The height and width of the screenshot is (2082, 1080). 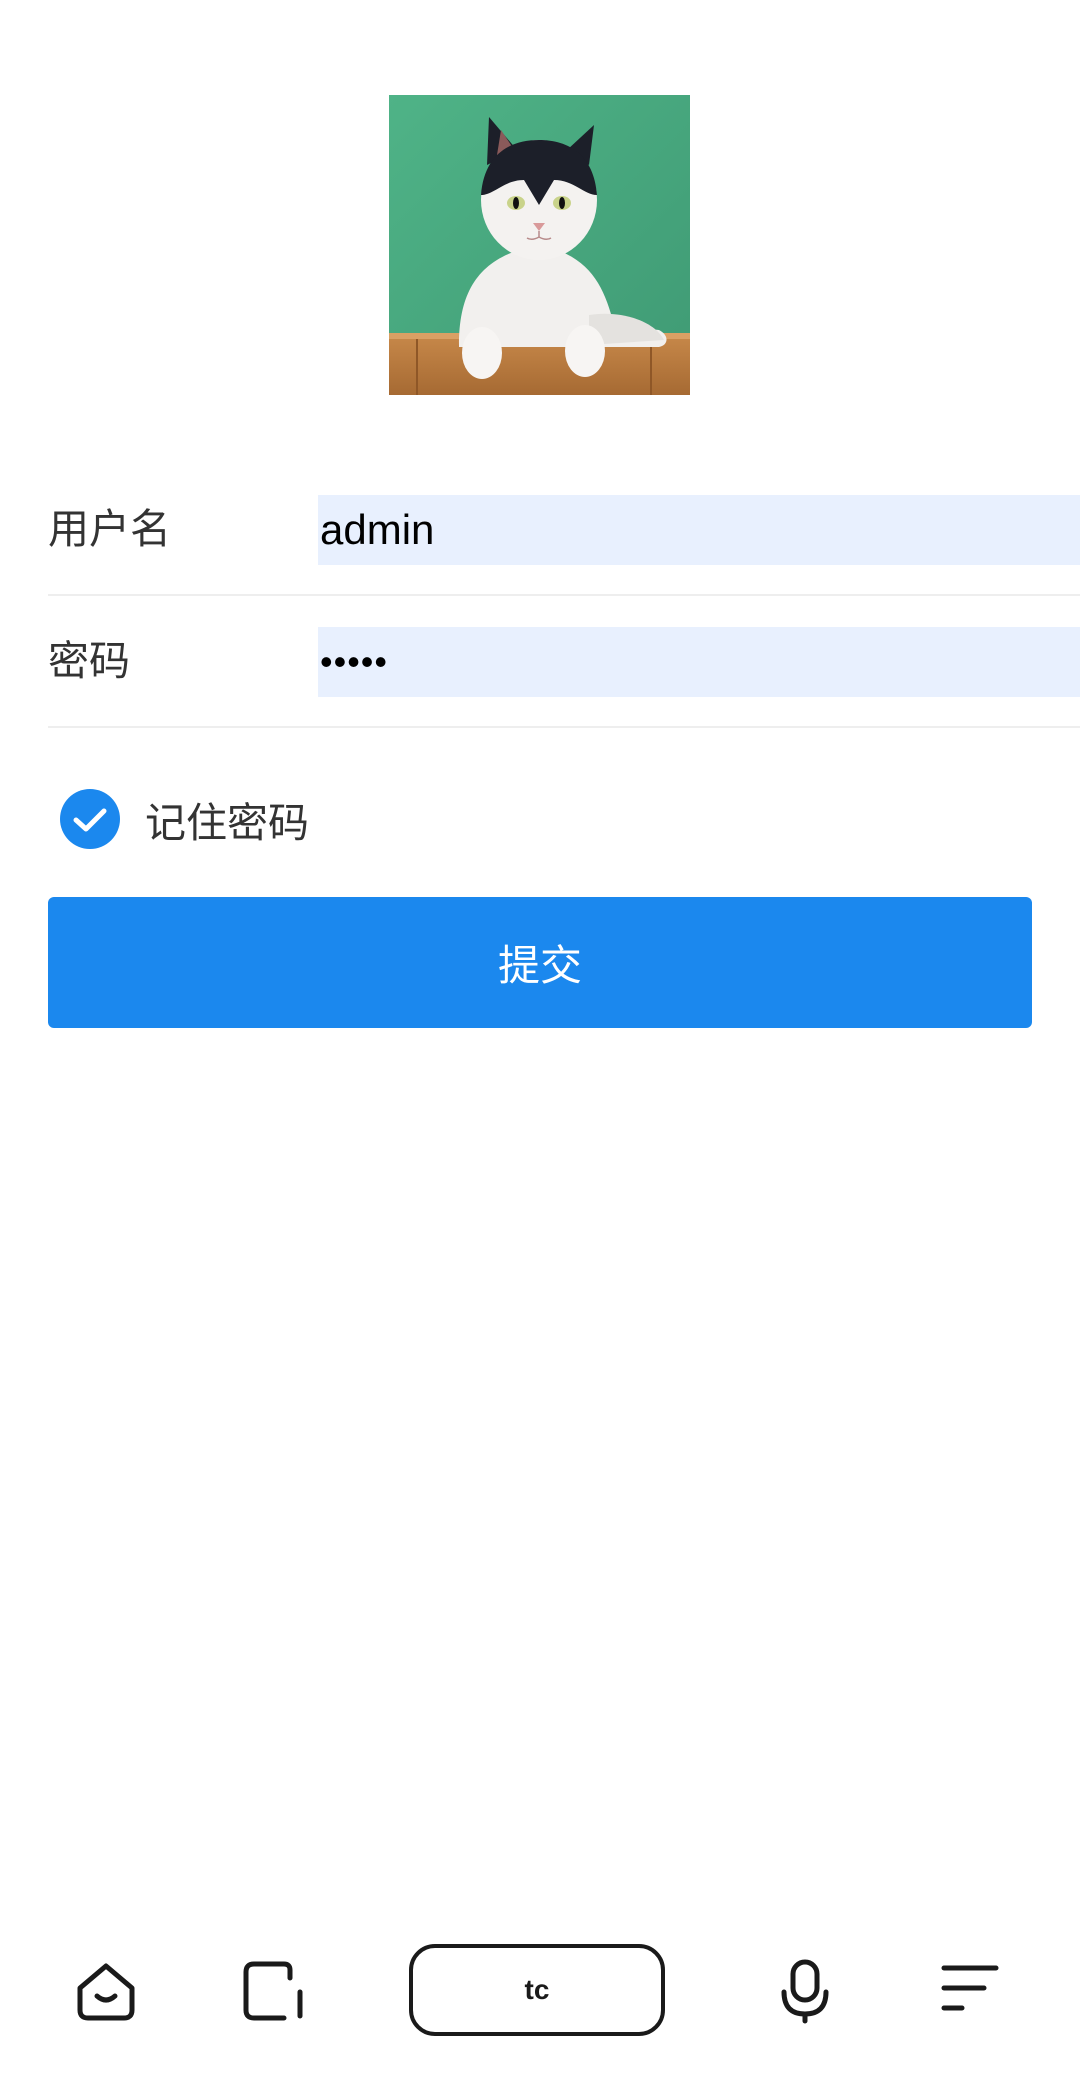 I want to click on cat-photo-icon, so click(x=539, y=245).